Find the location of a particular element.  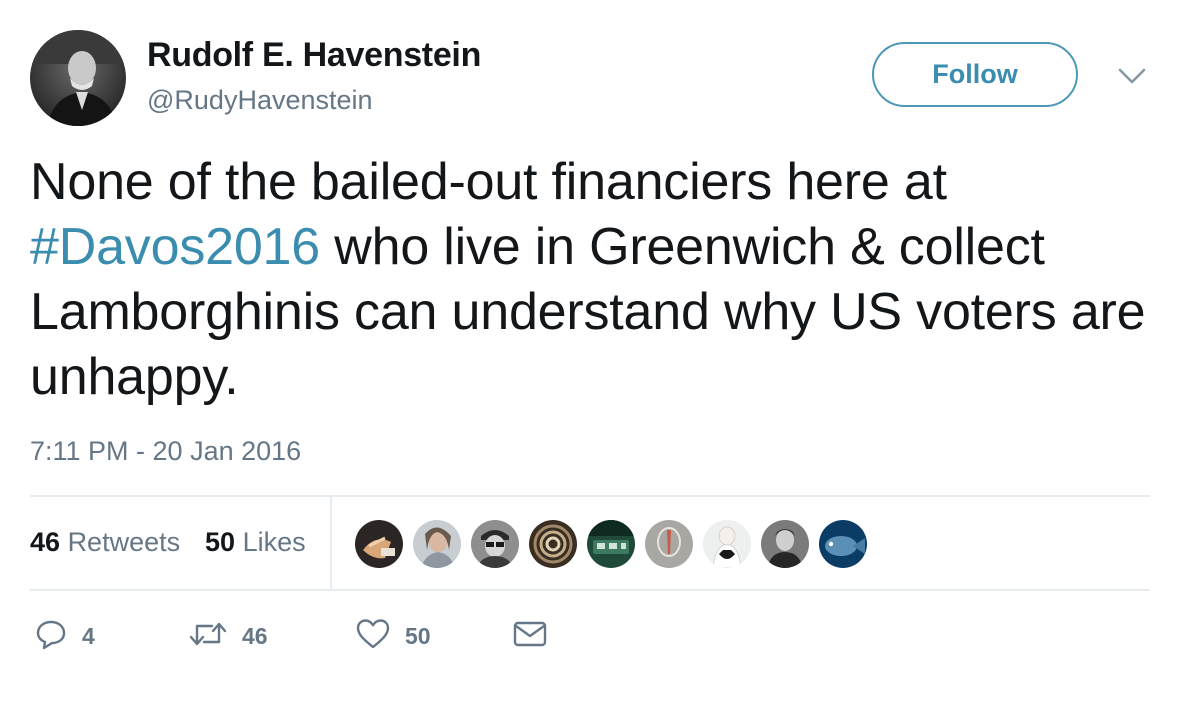

author-avatar is located at coordinates (78, 78).